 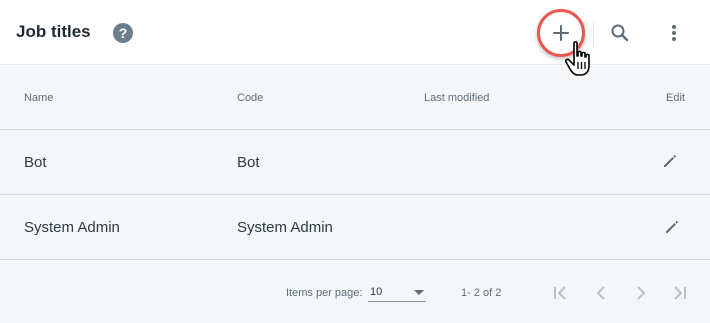 What do you see at coordinates (324, 293) in the screenshot?
I see `items-per-page-label: Items per page:` at bounding box center [324, 293].